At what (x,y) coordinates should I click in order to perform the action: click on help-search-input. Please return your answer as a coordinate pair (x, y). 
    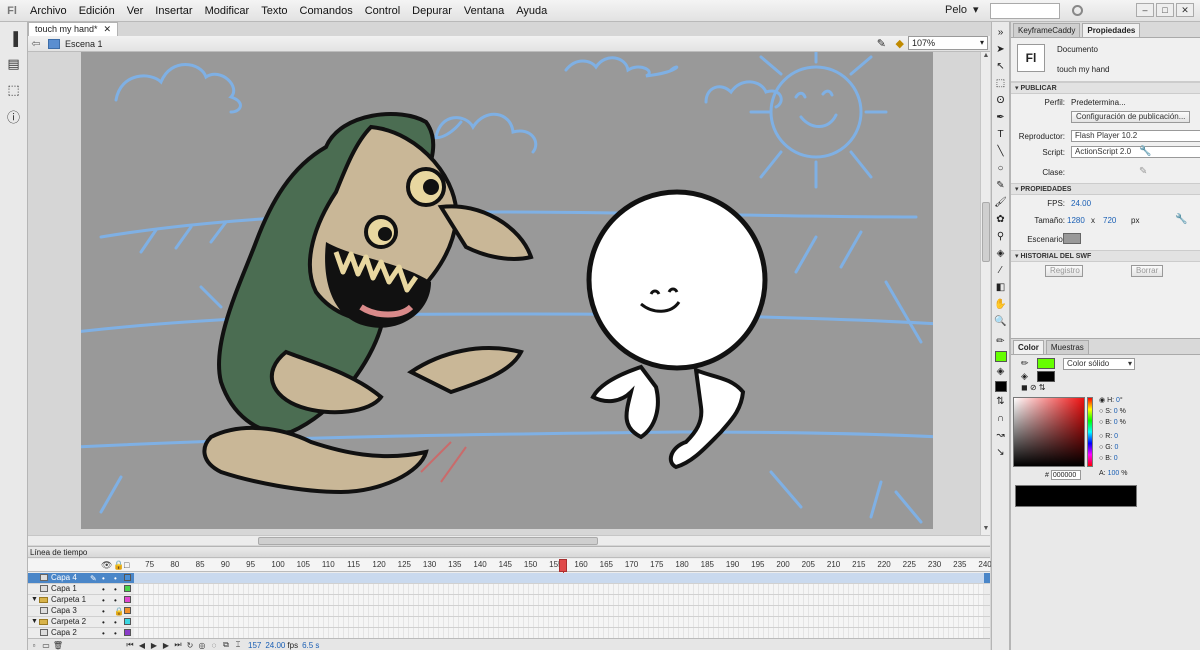
    Looking at the image, I should click on (1025, 11).